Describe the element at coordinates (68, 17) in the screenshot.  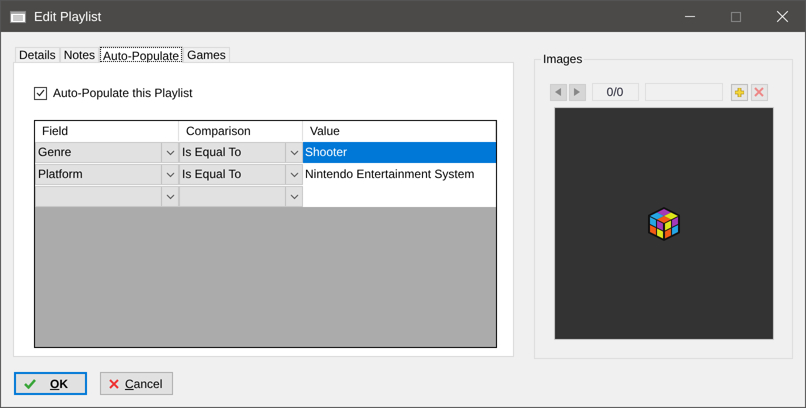
I see `window-title: Edit Playlist` at that location.